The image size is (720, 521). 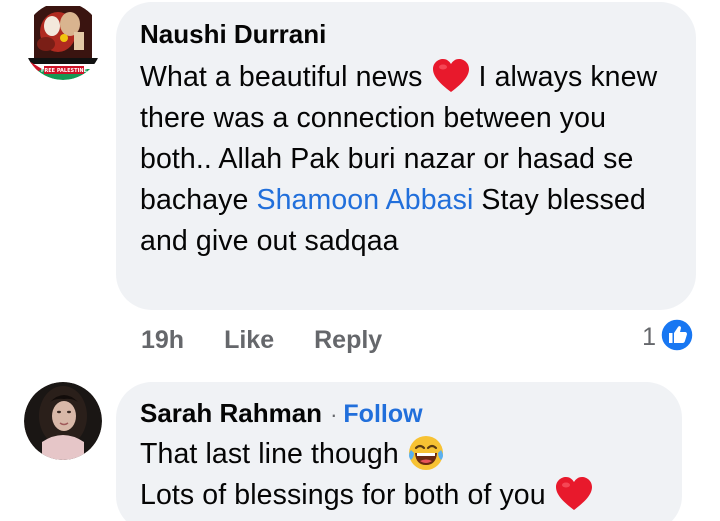 I want to click on reply-button: Reply, so click(x=348, y=340).